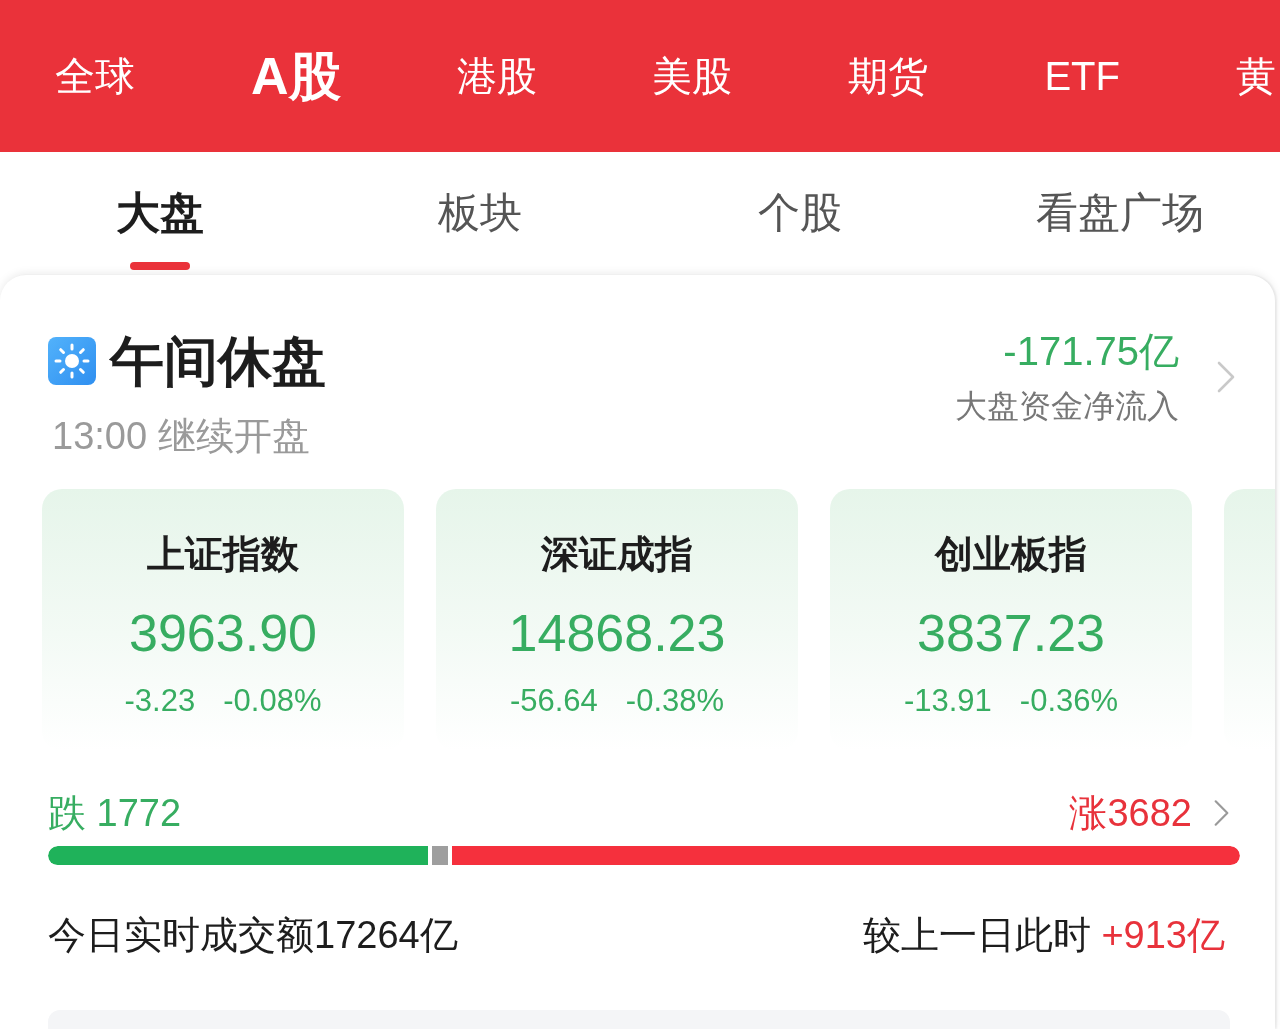 This screenshot has width=1280, height=1029. What do you see at coordinates (160, 701) in the screenshot?
I see `index-change: -3.23` at bounding box center [160, 701].